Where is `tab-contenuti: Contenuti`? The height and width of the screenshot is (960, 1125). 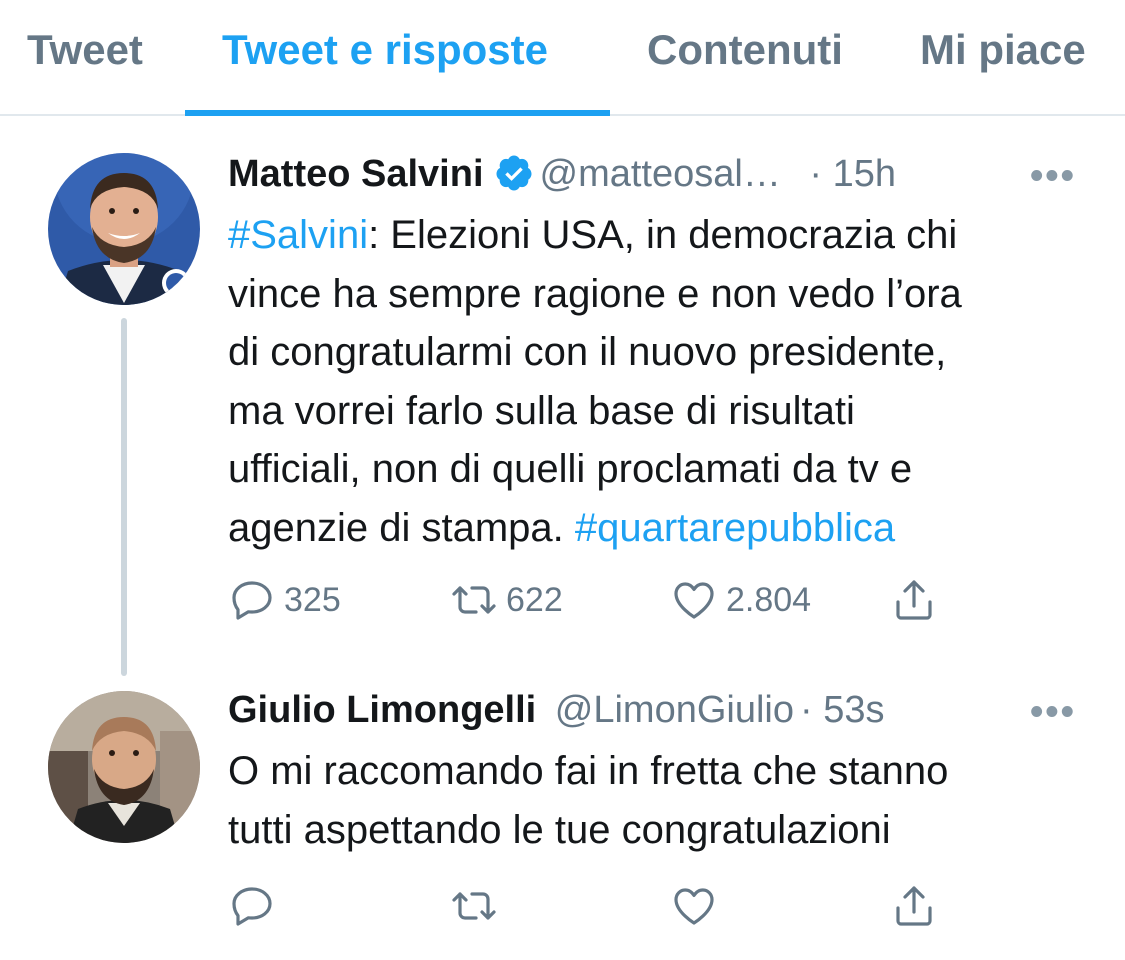
tab-contenuti: Contenuti is located at coordinates (745, 50).